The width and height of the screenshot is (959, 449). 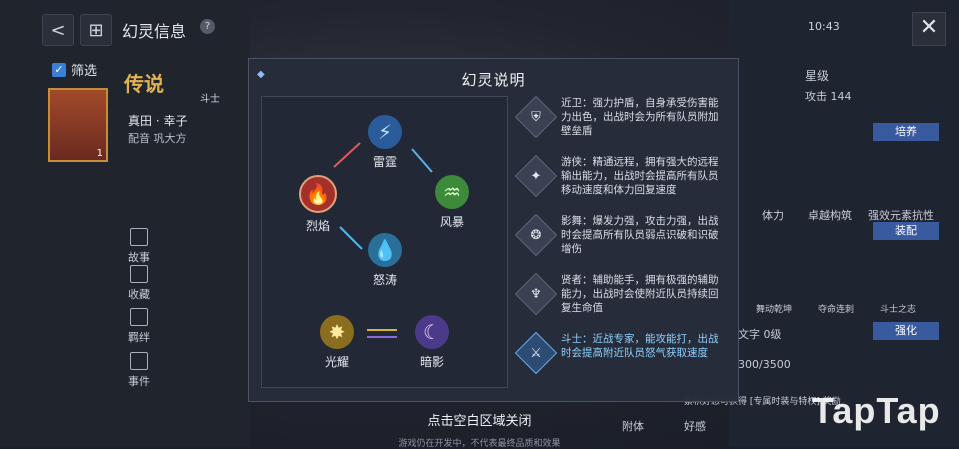 I want to click on card-count: 1, so click(x=99, y=153).